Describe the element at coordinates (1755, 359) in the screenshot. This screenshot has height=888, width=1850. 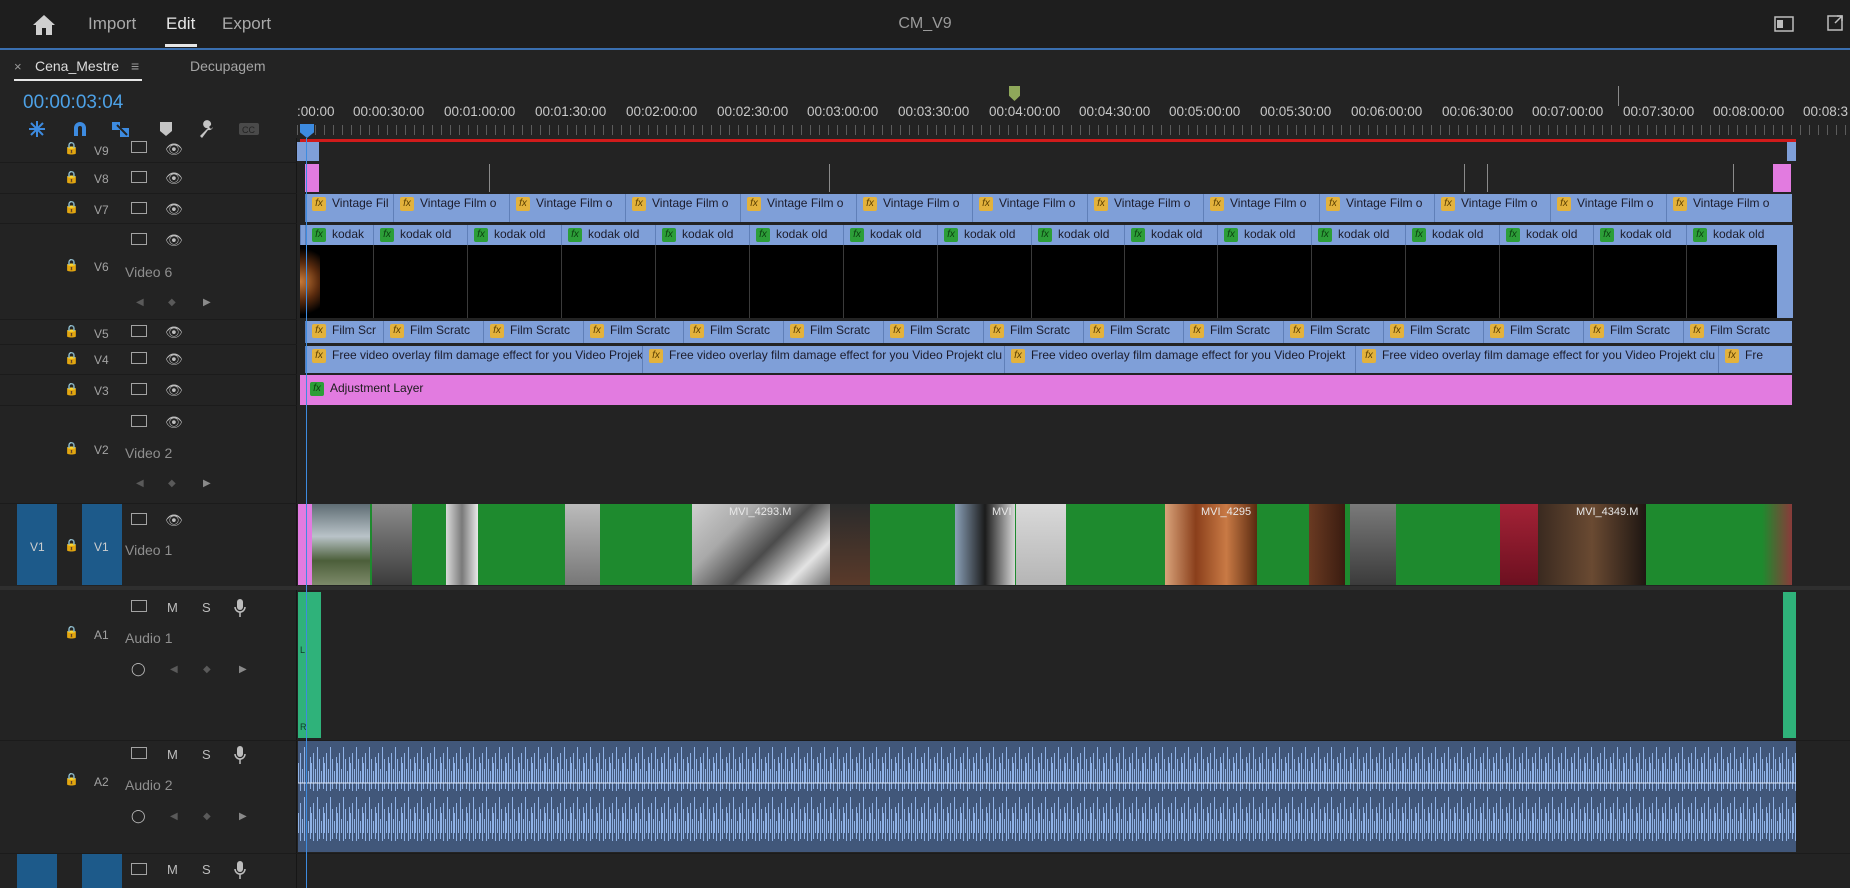
I see `clip: fx Fre` at that location.